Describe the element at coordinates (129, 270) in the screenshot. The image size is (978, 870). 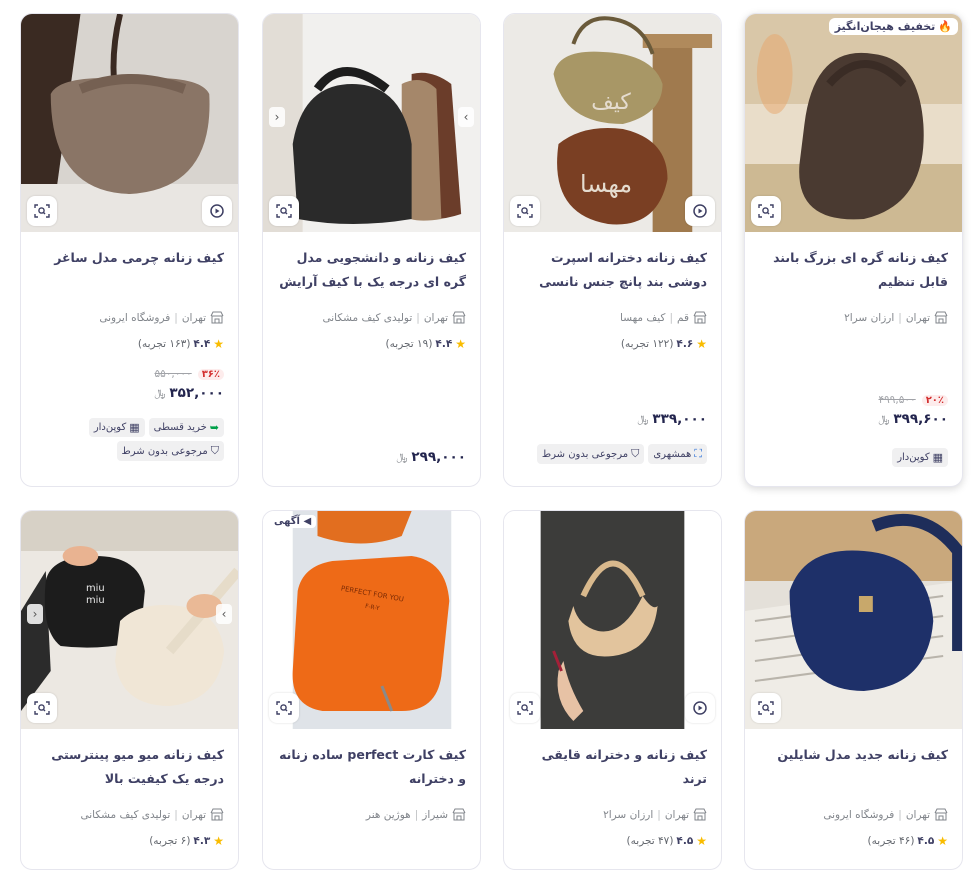
I see `product-title: کیف زنانه چرمی مدل ساغر` at that location.